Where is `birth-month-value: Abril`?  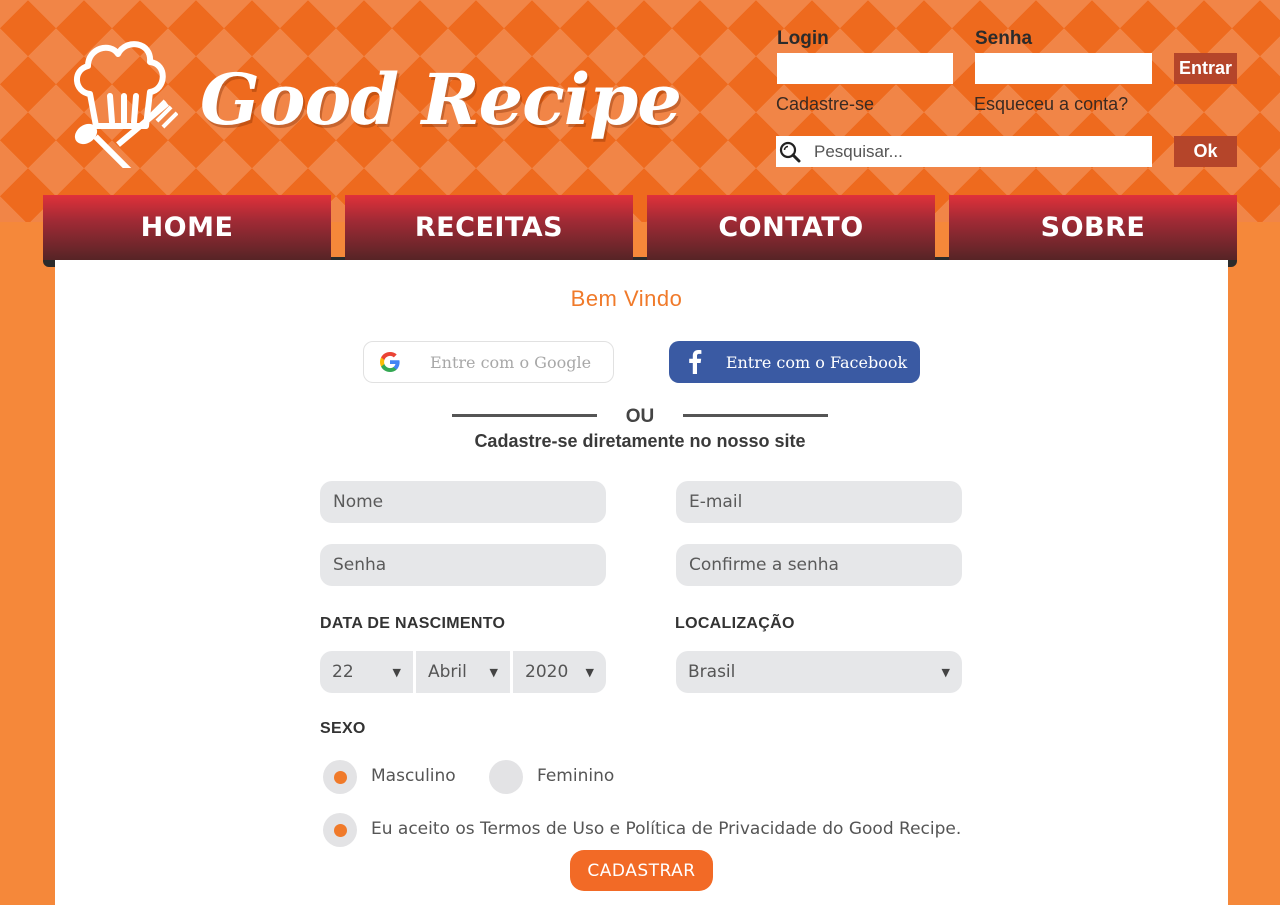 birth-month-value: Abril is located at coordinates (447, 672).